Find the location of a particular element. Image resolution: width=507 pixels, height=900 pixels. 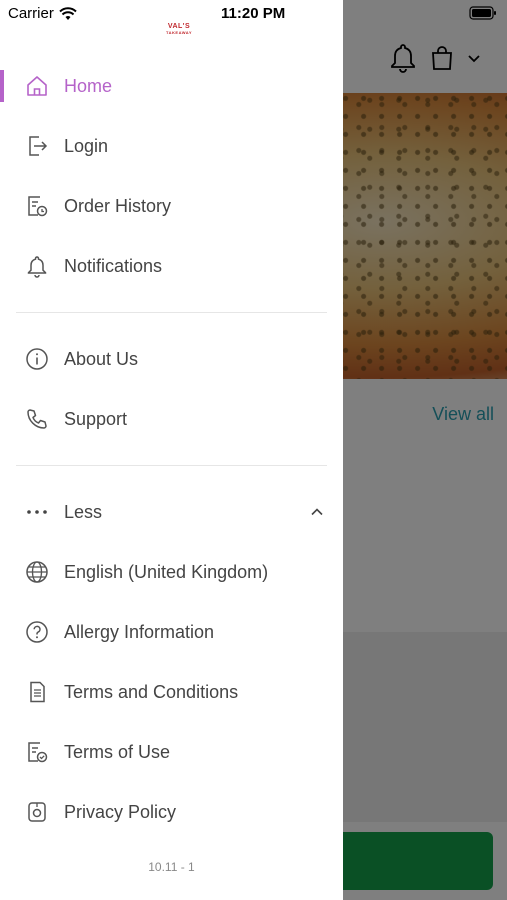

menu-item-privacy-policy: Privacy Policy is located at coordinates (171, 812).